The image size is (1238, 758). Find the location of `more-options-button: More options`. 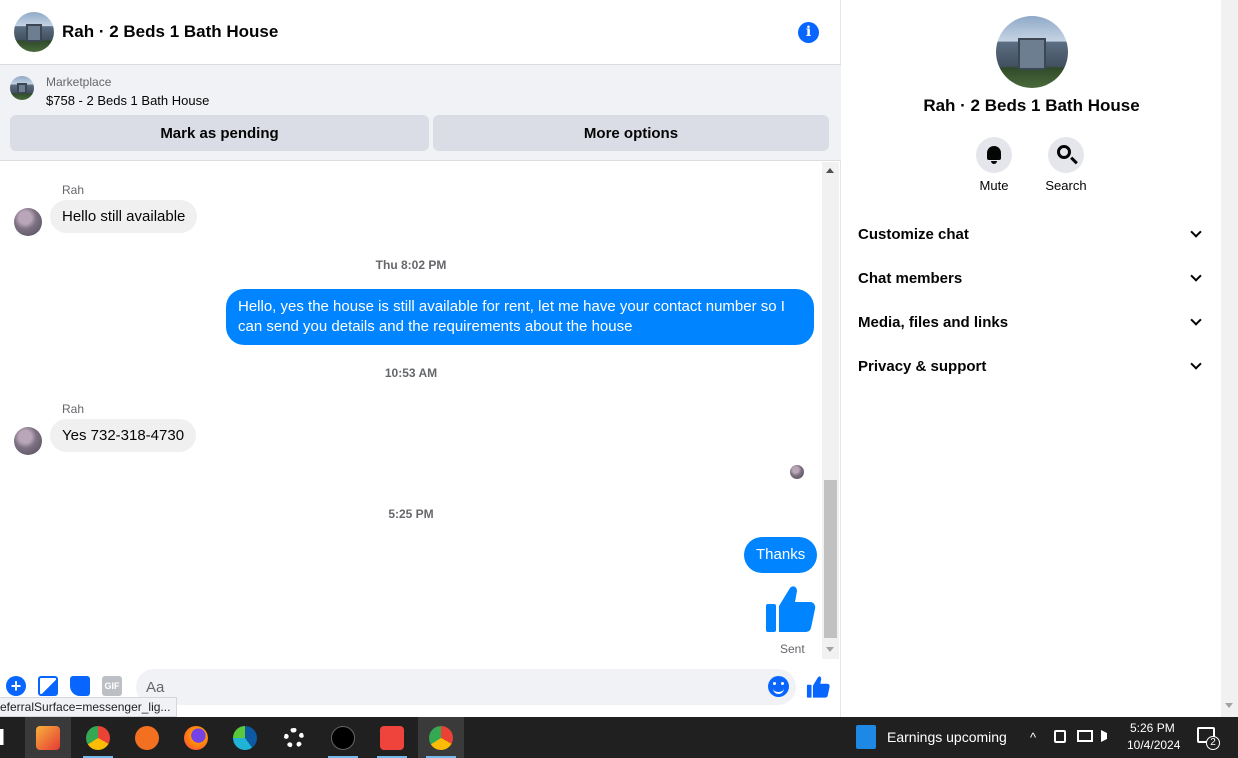

more-options-button: More options is located at coordinates (631, 133).